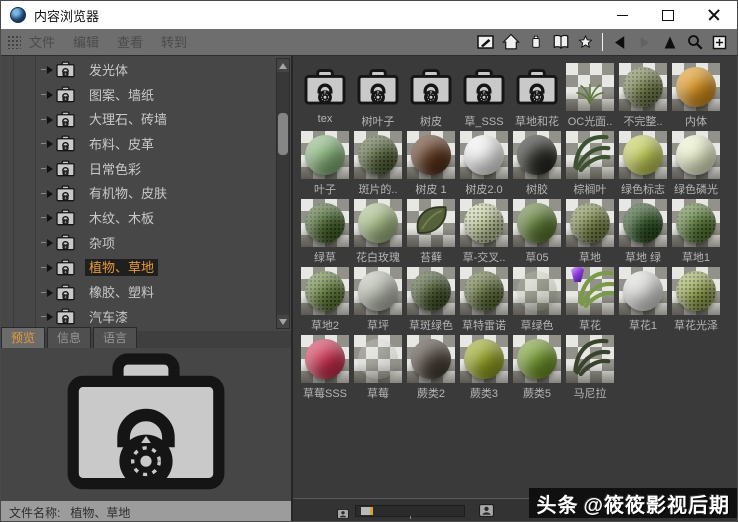 Image resolution: width=738 pixels, height=522 pixels. What do you see at coordinates (366, 511) in the screenshot?
I see `slider-handle` at bounding box center [366, 511].